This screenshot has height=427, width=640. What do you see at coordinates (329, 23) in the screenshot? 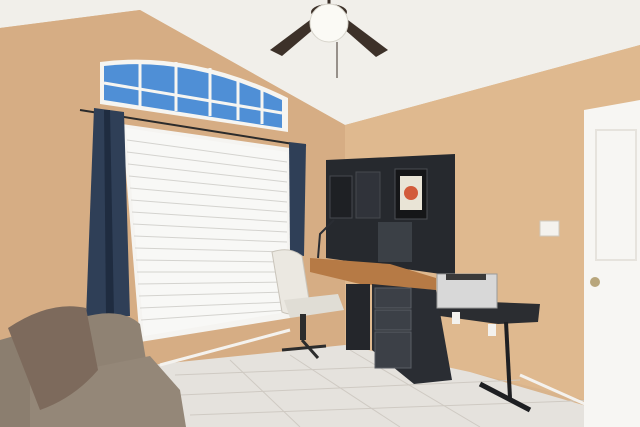
I see `fan-light` at bounding box center [329, 23].